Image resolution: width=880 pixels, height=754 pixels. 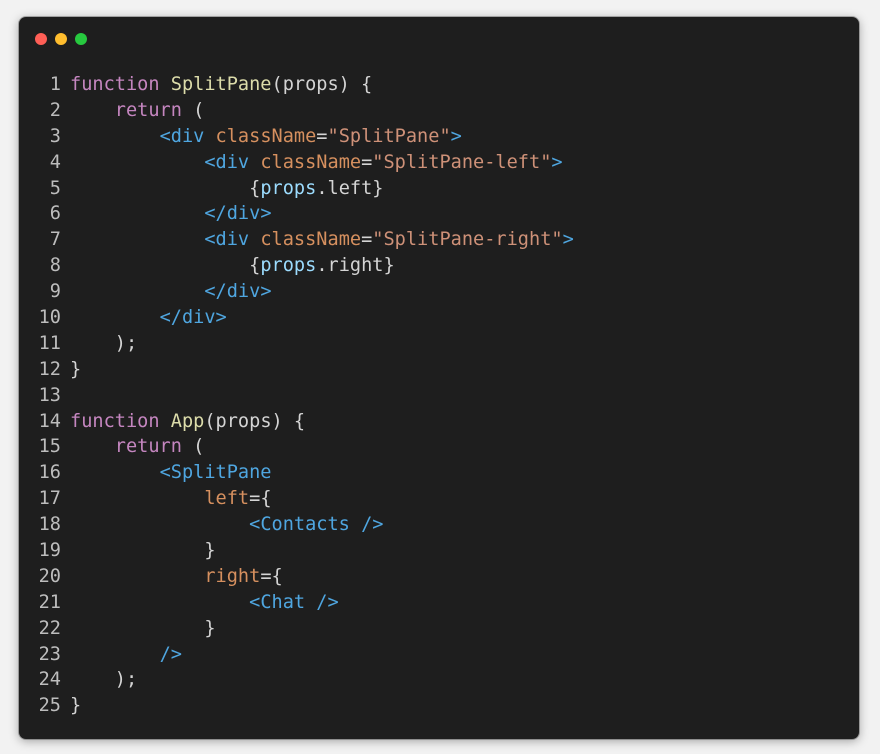 I want to click on code-token: App, so click(x=187, y=421).